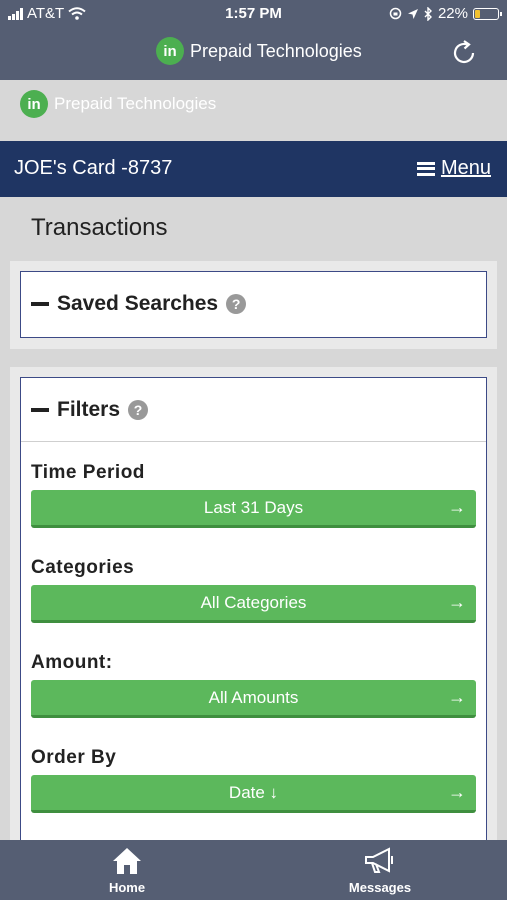  I want to click on brand-strip-logo: in Prepaid Technologies, so click(118, 104).